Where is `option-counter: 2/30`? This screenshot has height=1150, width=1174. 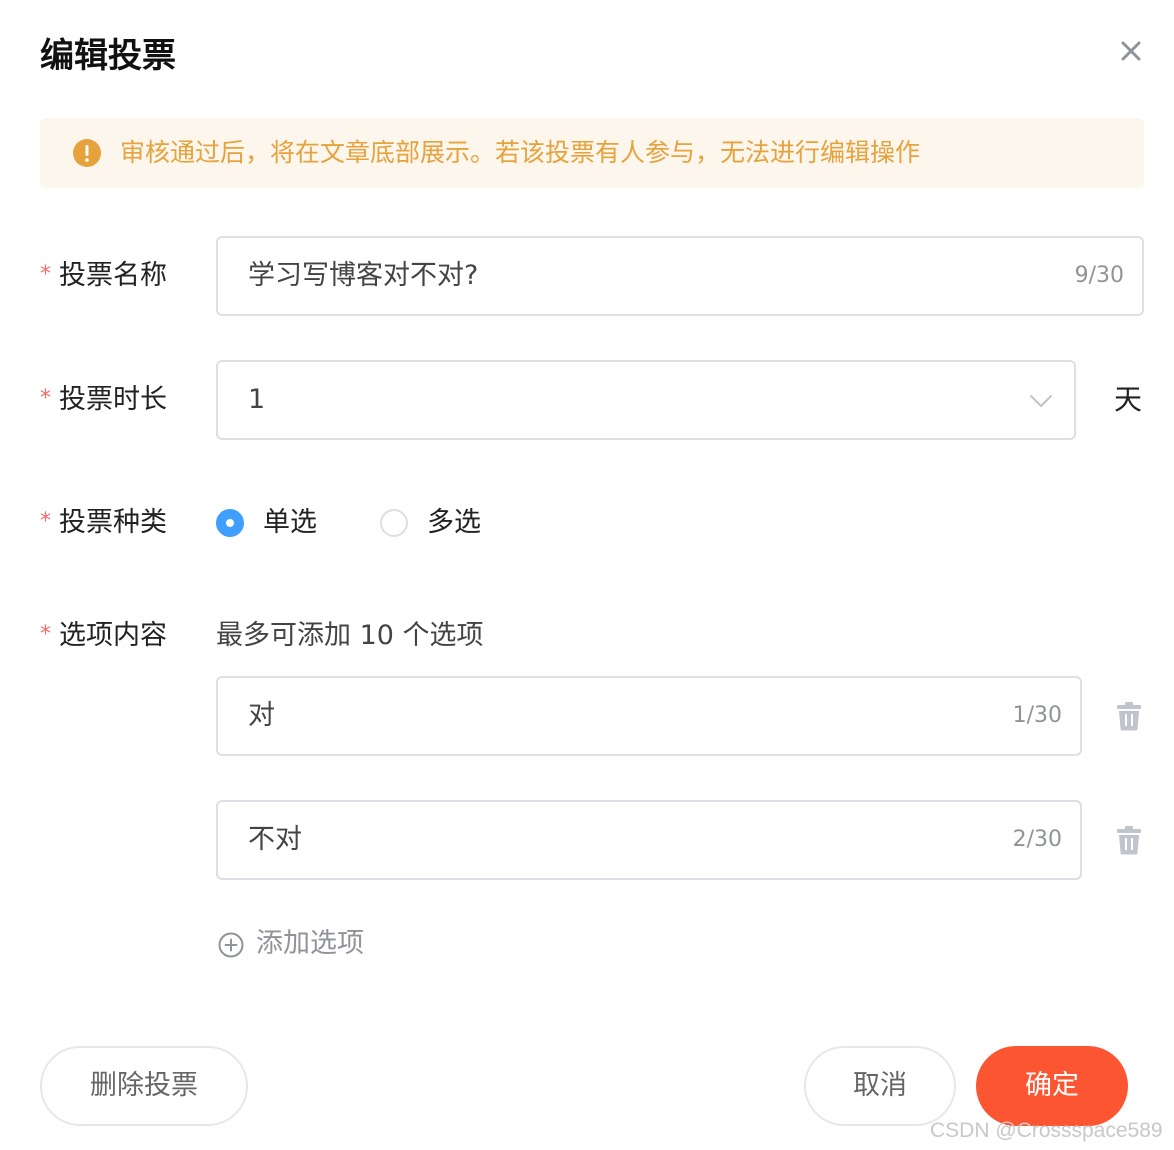
option-counter: 2/30 is located at coordinates (1037, 839).